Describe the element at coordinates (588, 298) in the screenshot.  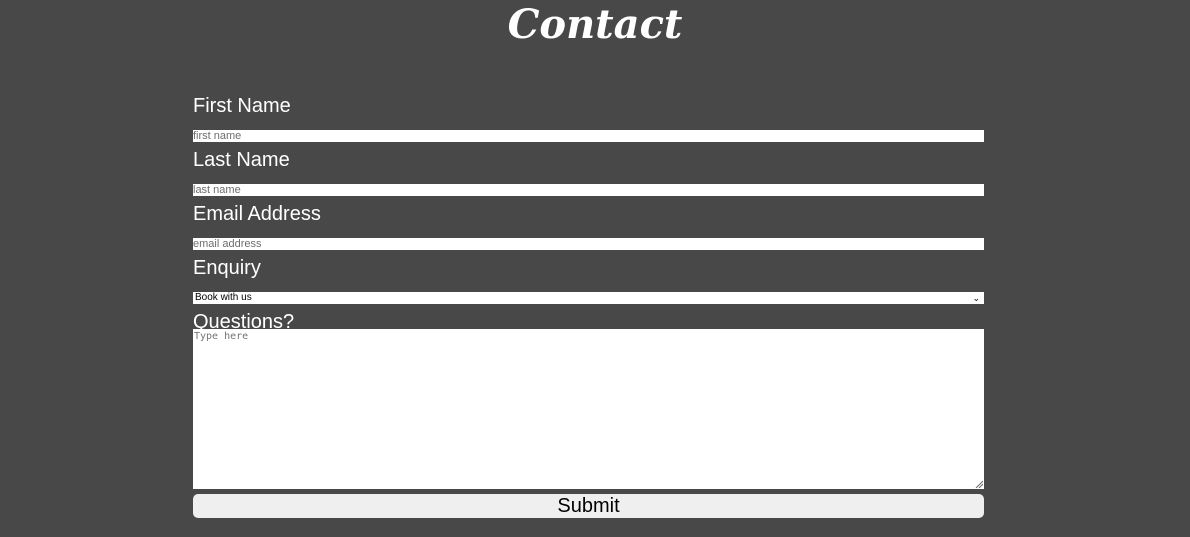
I see `enquiry-select: Book with us ⌄` at that location.